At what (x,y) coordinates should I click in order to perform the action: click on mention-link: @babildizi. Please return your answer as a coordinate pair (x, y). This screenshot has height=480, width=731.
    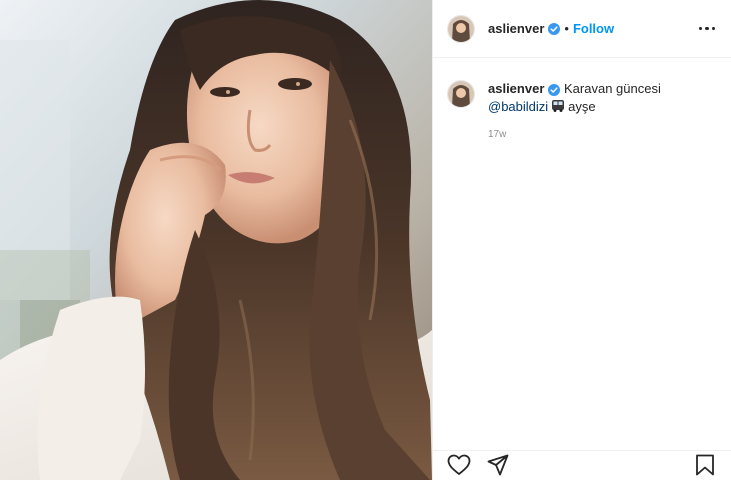
    Looking at the image, I should click on (518, 106).